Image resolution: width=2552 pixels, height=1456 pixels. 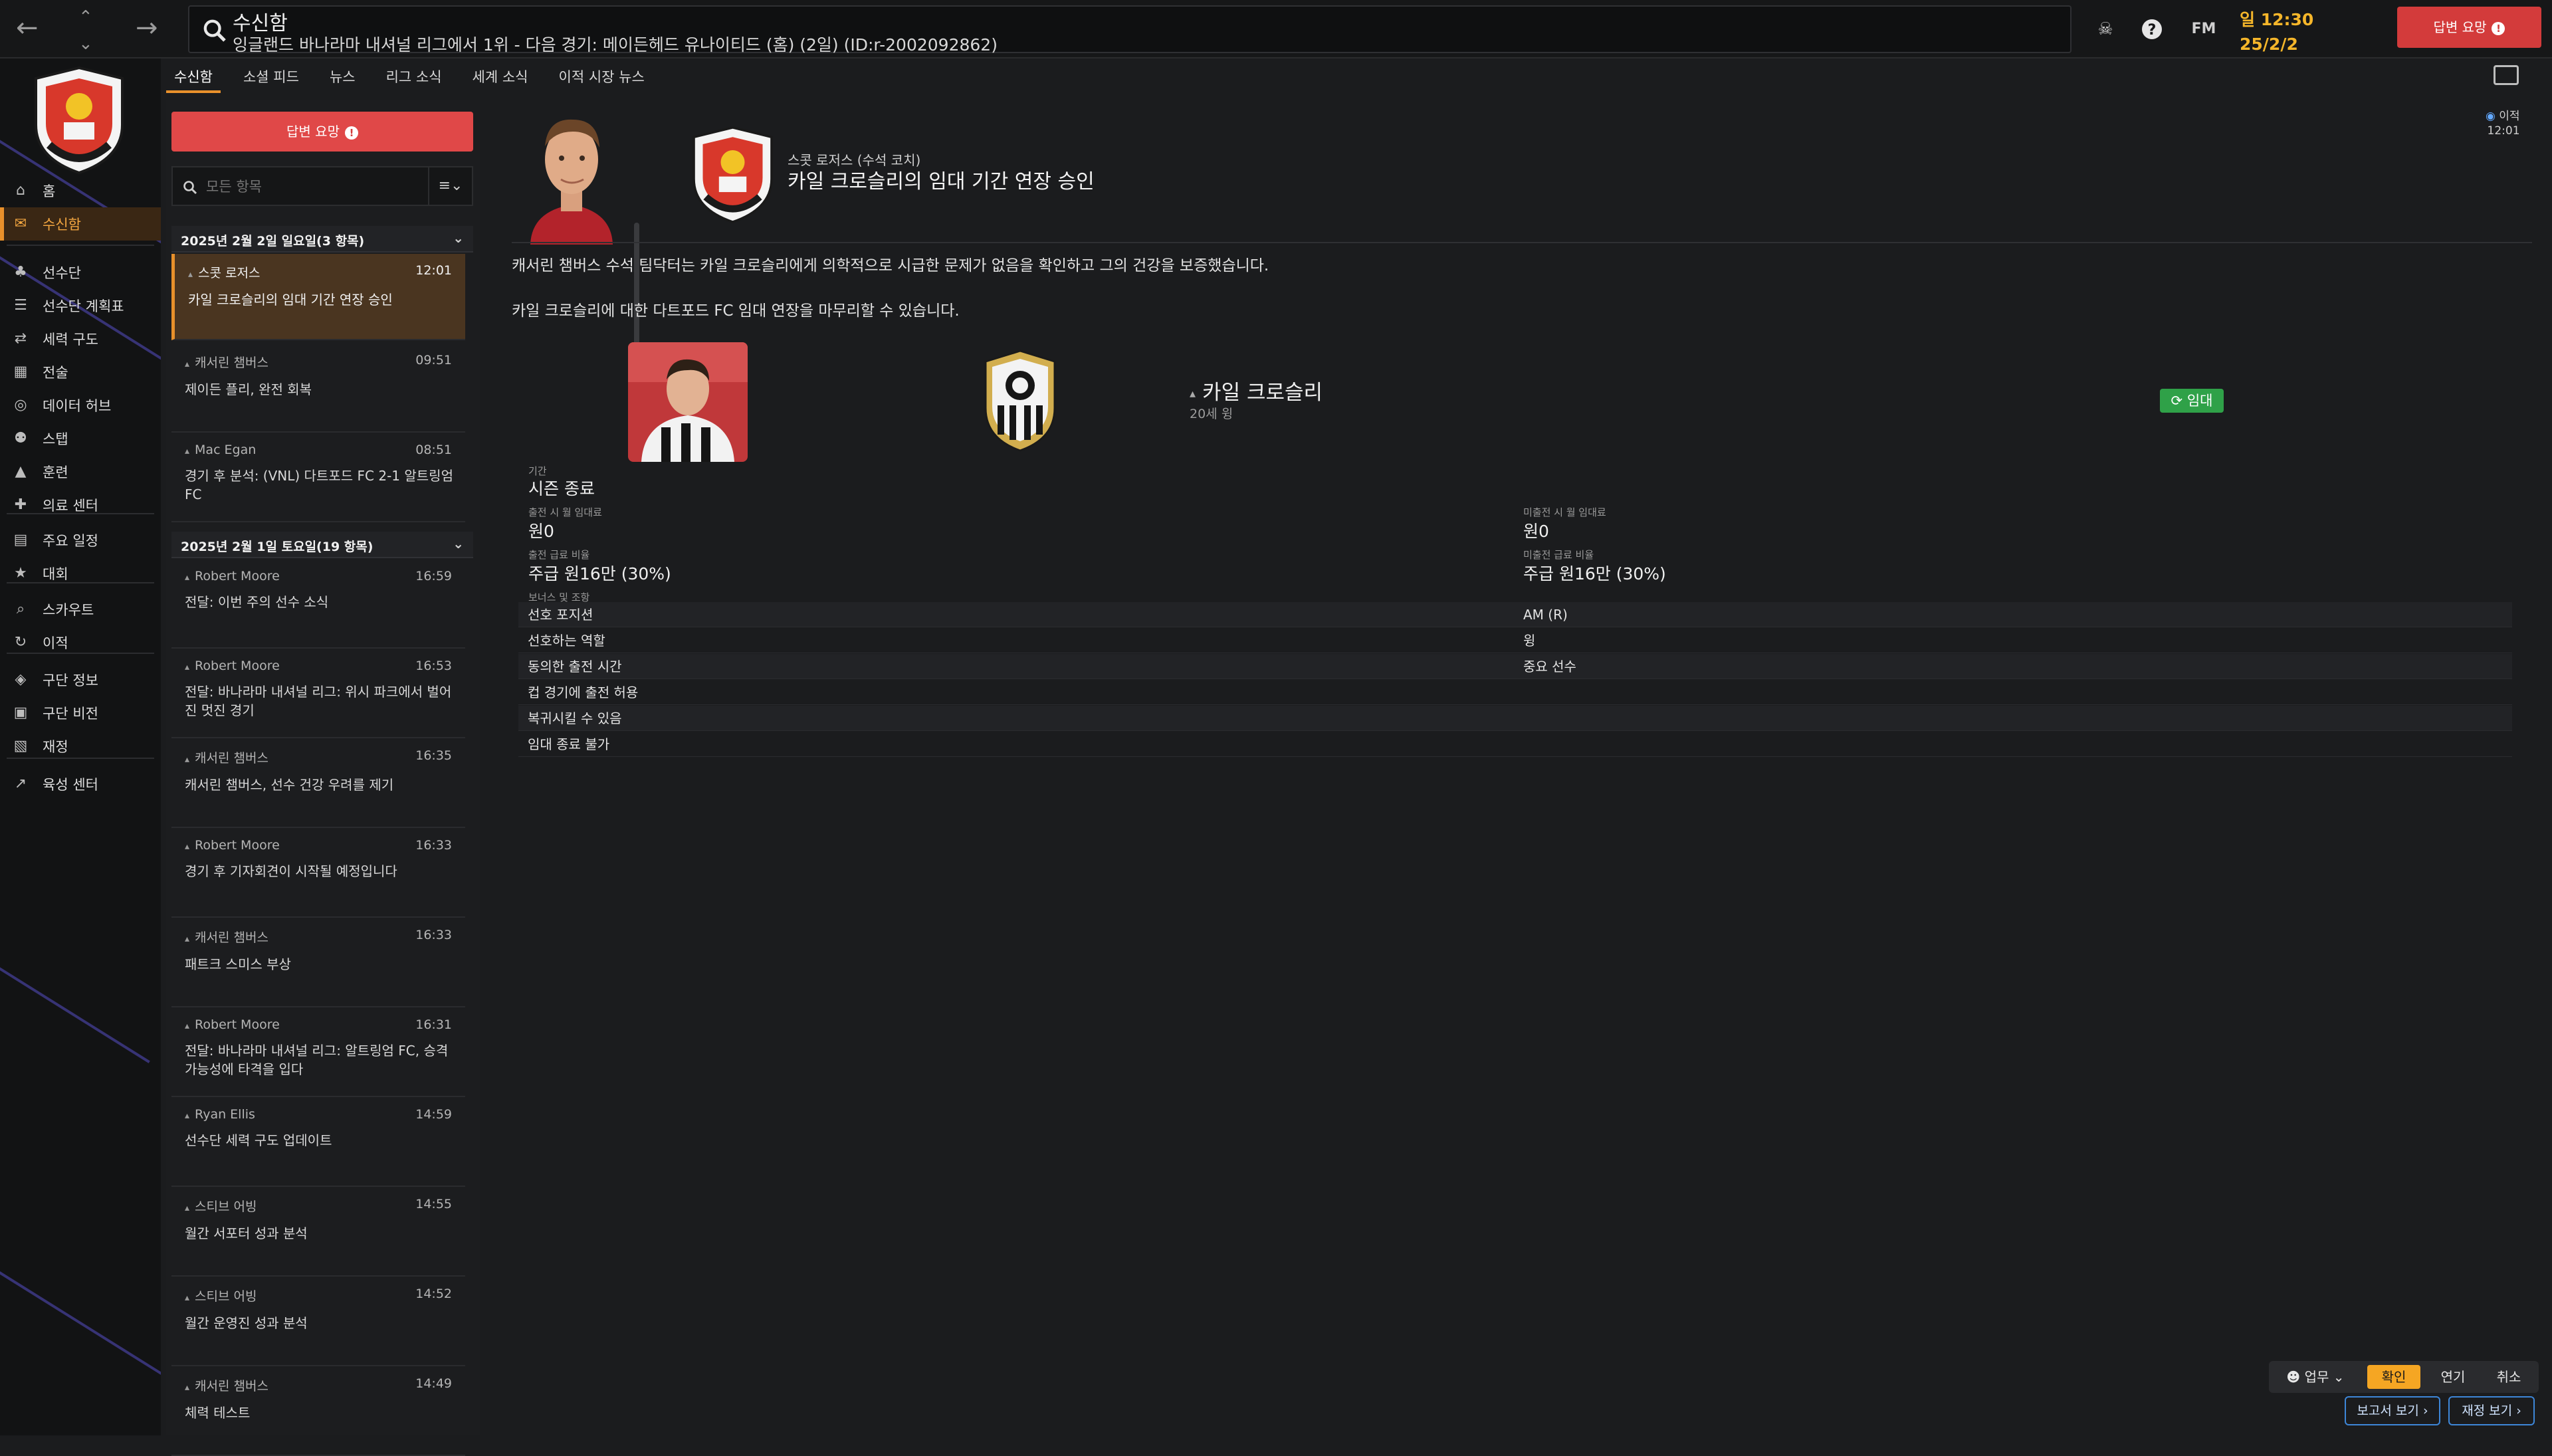 I want to click on sidebar-item-inbox: ✉ 수신함, so click(x=80, y=224).